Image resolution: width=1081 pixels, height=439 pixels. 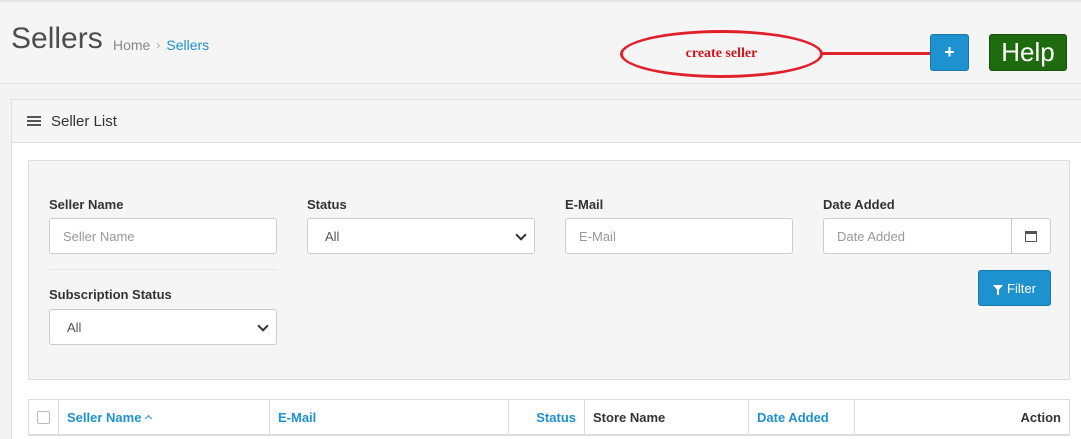 I want to click on column-status: Status, so click(x=547, y=417).